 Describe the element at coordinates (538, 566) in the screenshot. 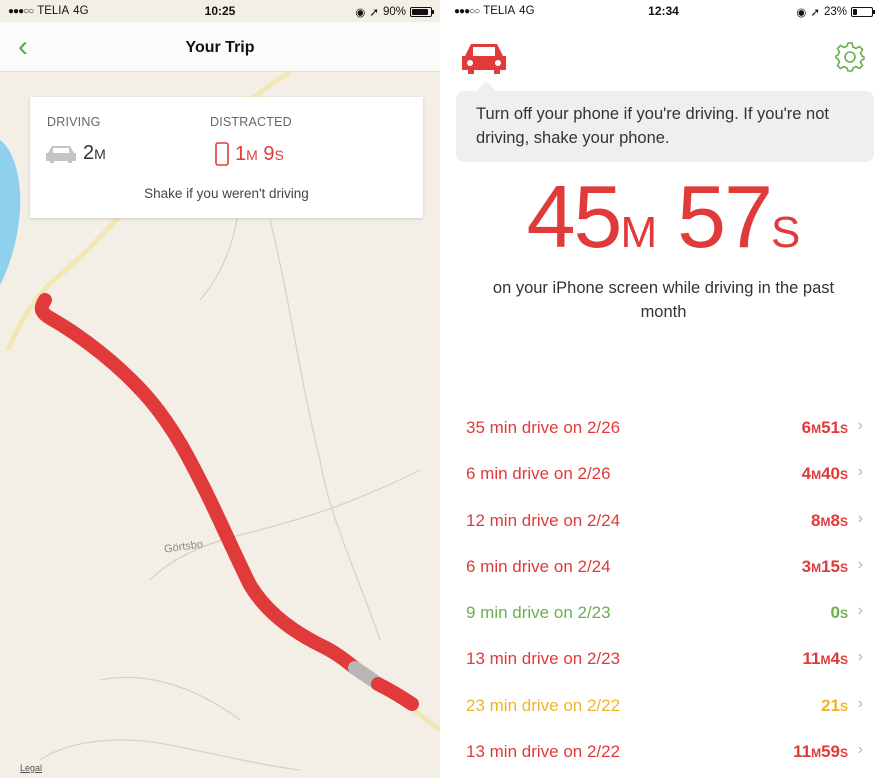

I see `drive-label: 6 min drive on 2/24` at that location.